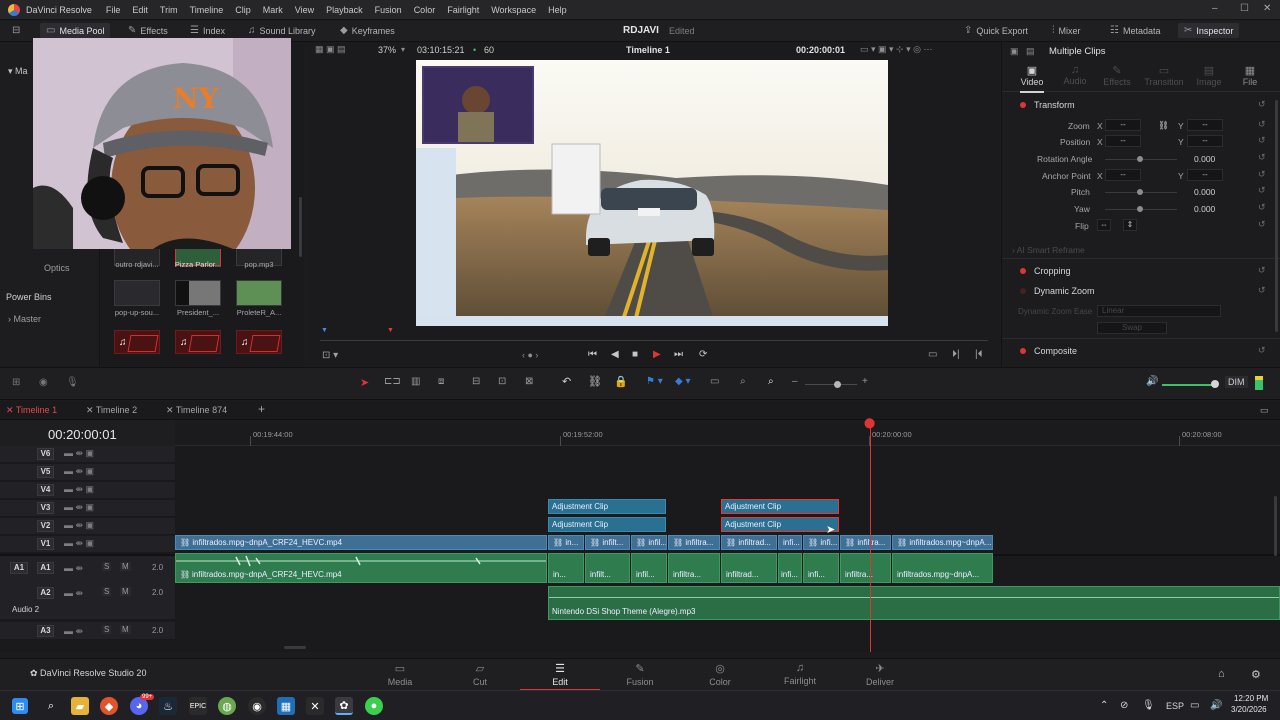 The width and height of the screenshot is (1280, 720). What do you see at coordinates (513, 10) in the screenshot?
I see `menu-workspace: Workspace` at bounding box center [513, 10].